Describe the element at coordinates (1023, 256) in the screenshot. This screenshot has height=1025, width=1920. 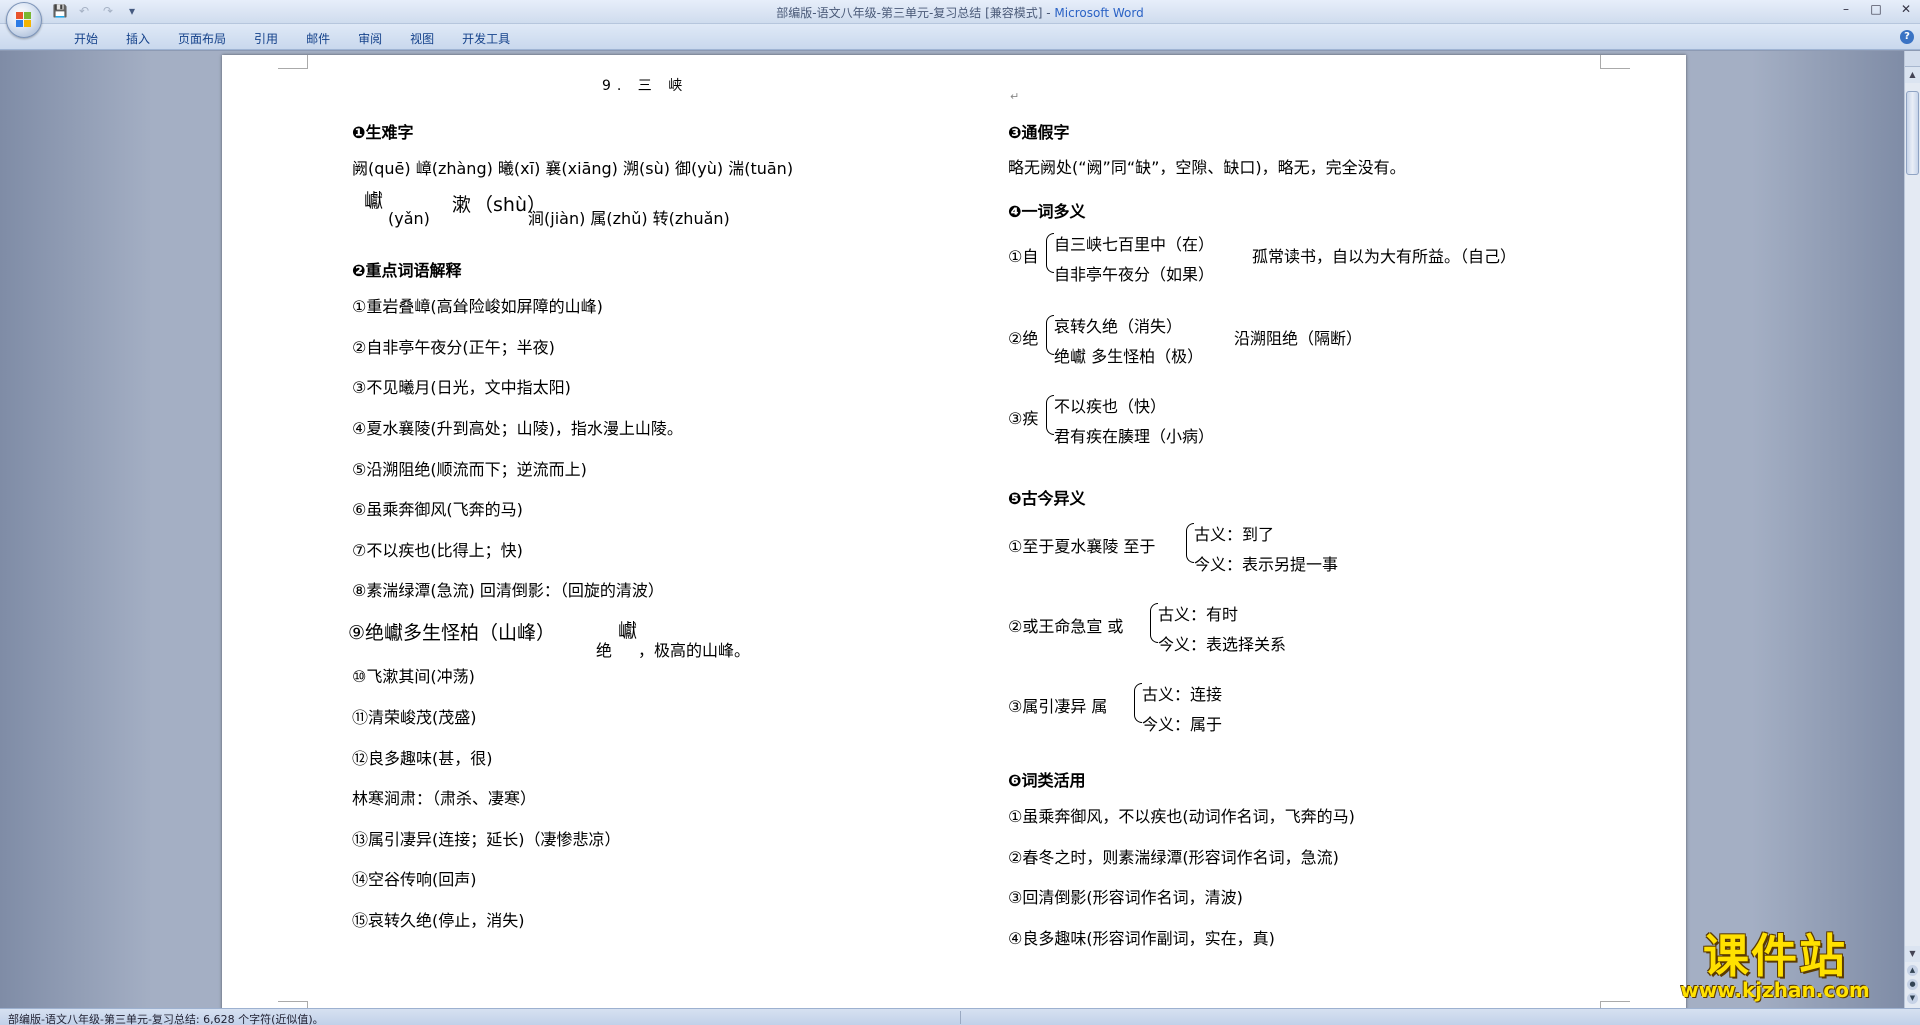
I see `group-lead: ①自` at that location.